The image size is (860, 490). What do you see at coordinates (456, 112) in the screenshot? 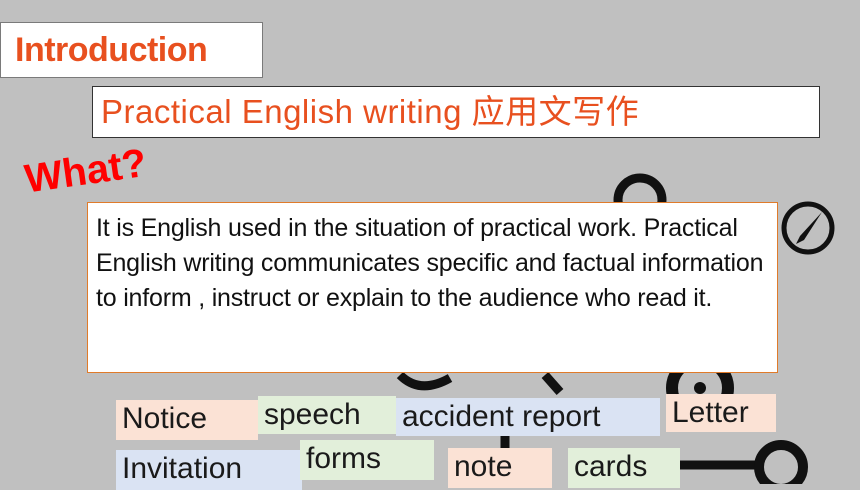
I see `slide-title: Practical English writing 应用文写作` at bounding box center [456, 112].